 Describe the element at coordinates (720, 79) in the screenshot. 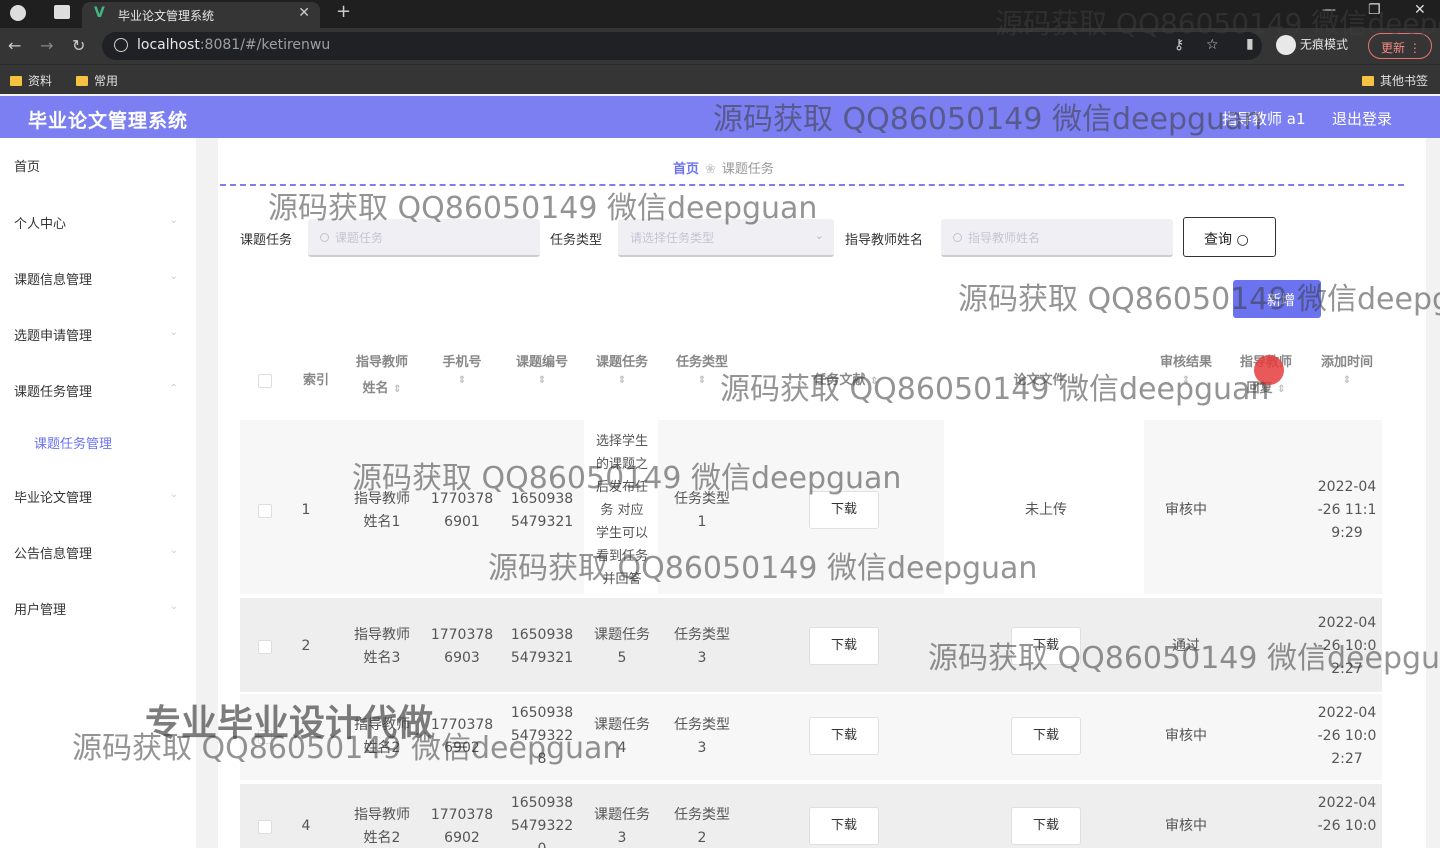

I see `bookmarks-bar: 资料 常用 其他书签` at that location.